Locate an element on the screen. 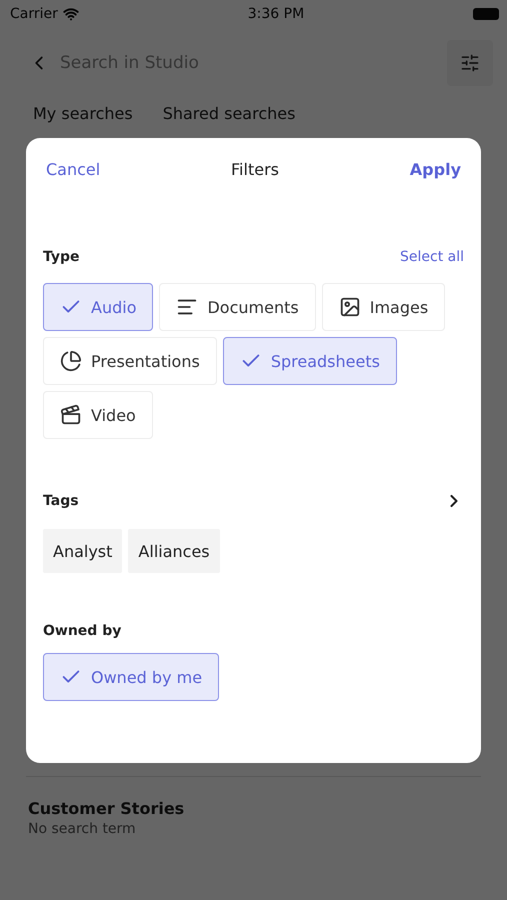 The image size is (507, 900). saved-search-title: Customer Stories is located at coordinates (107, 808).